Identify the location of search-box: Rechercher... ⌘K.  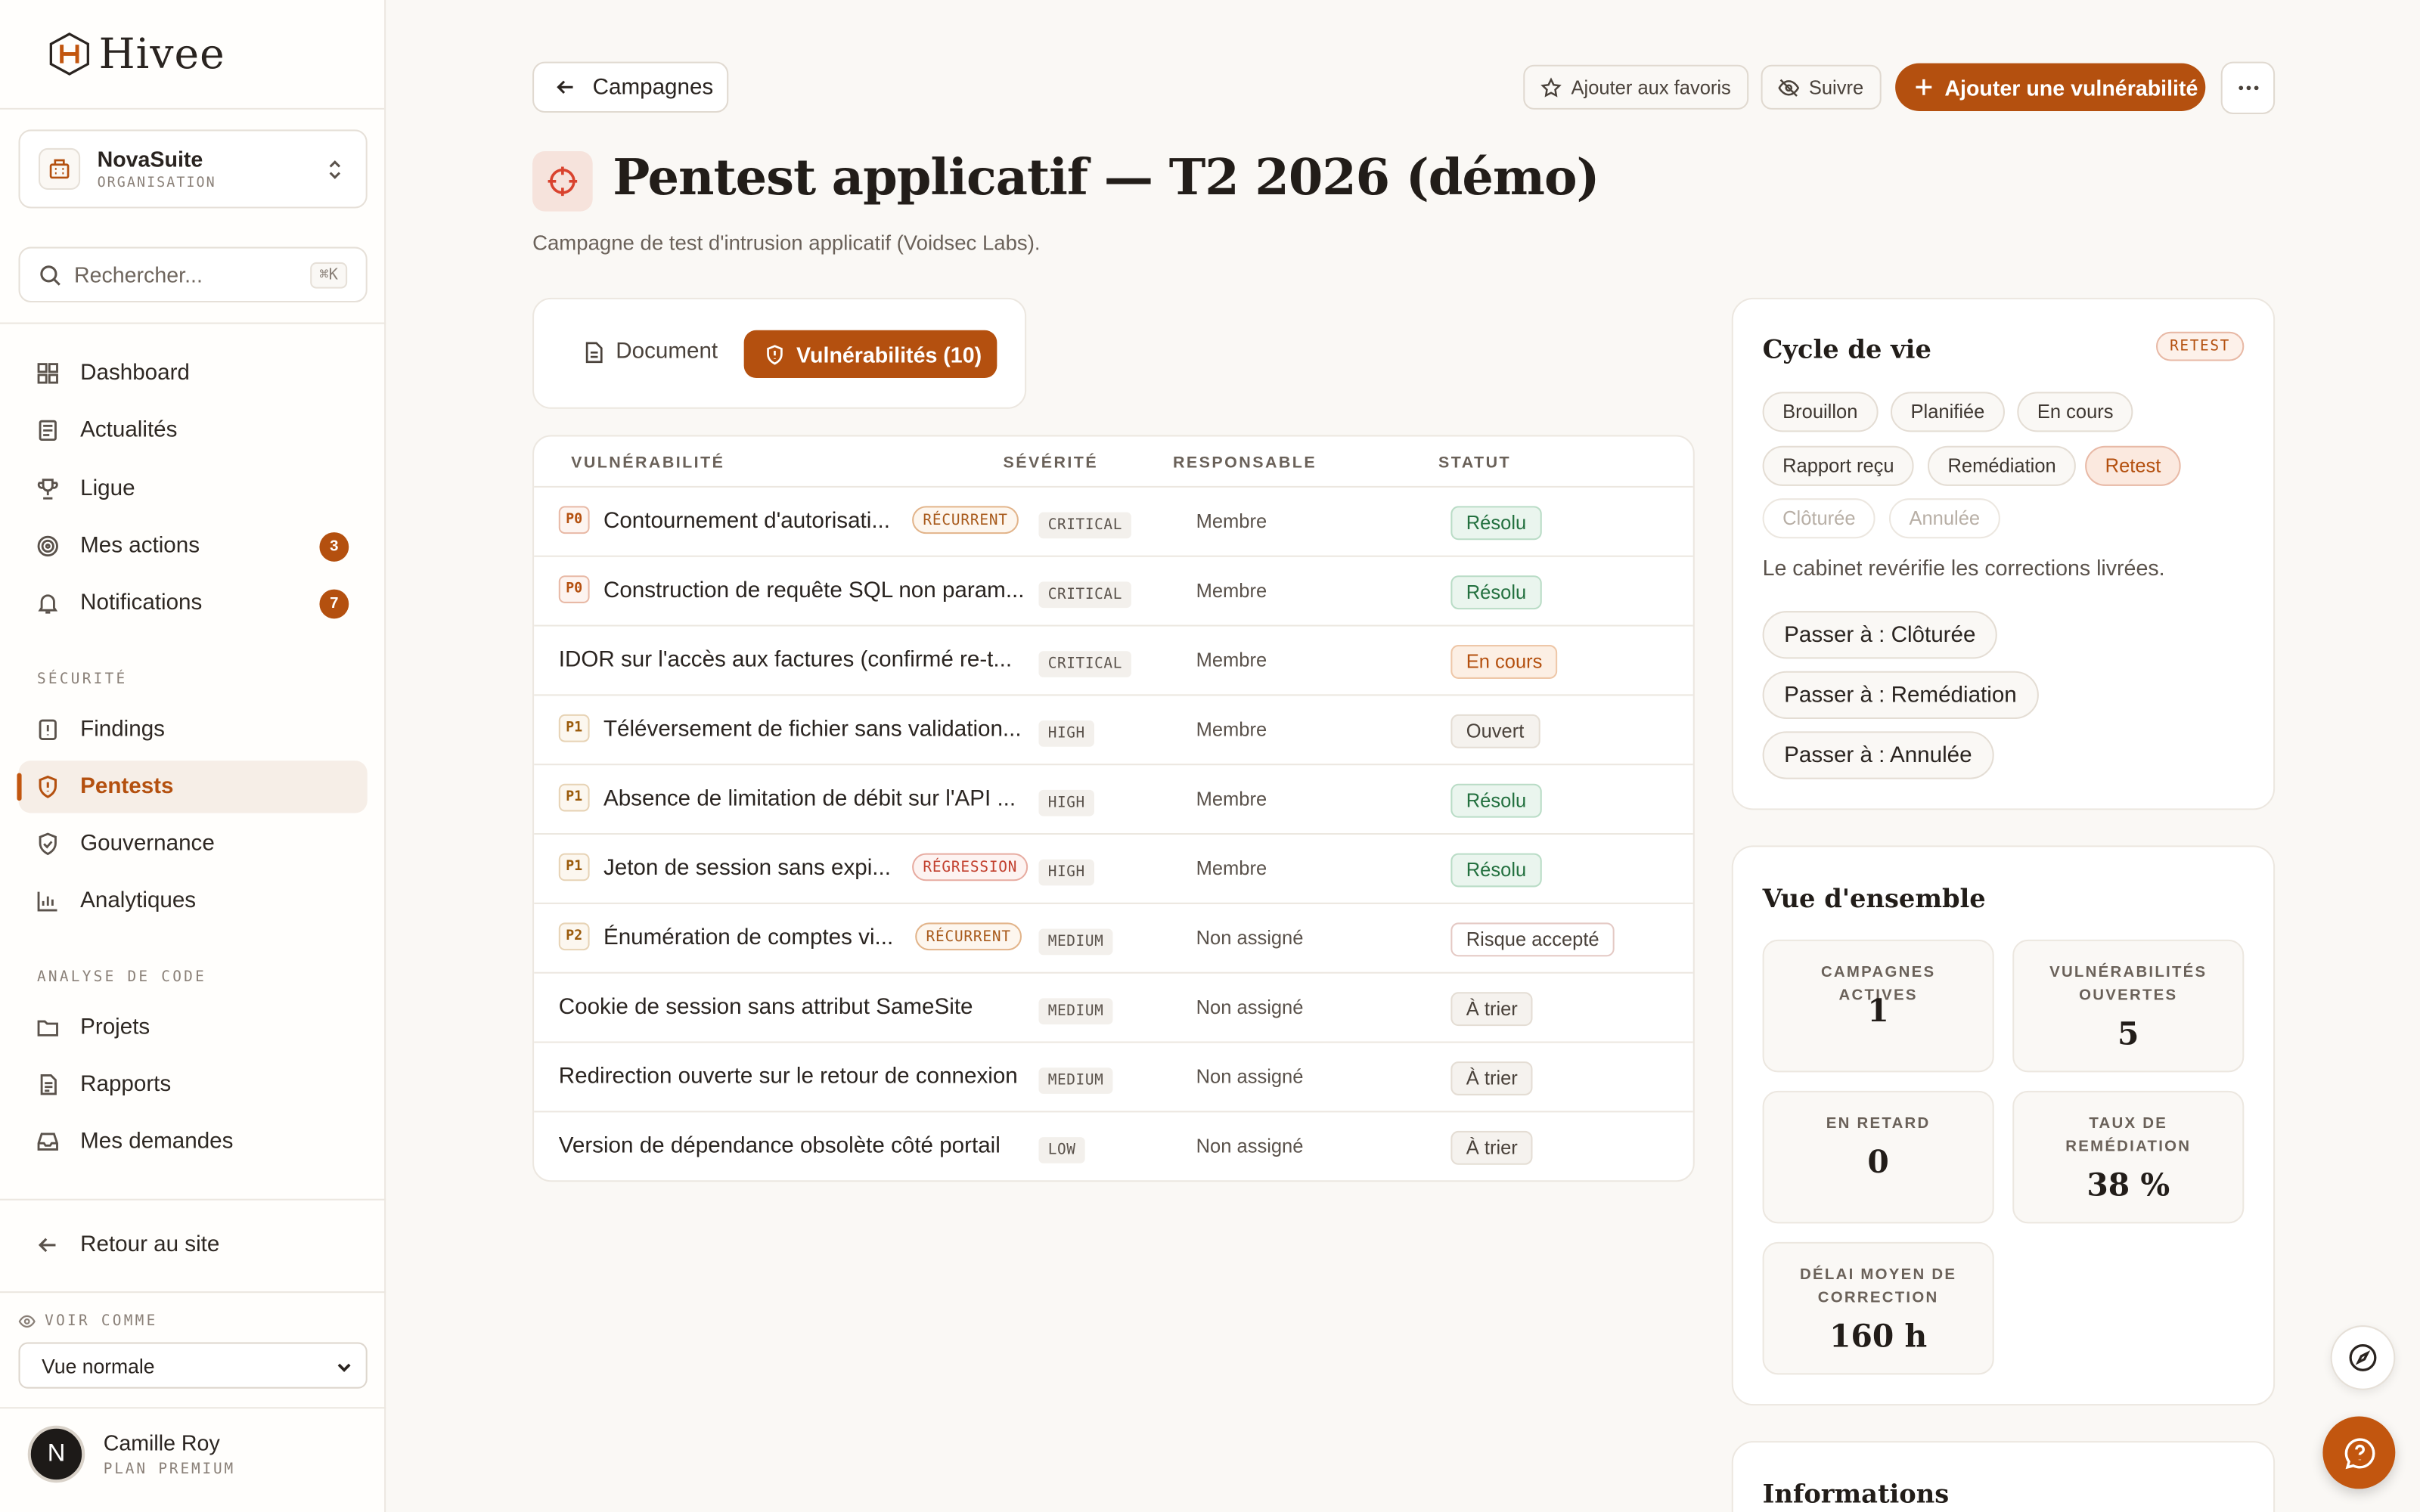
(193, 274).